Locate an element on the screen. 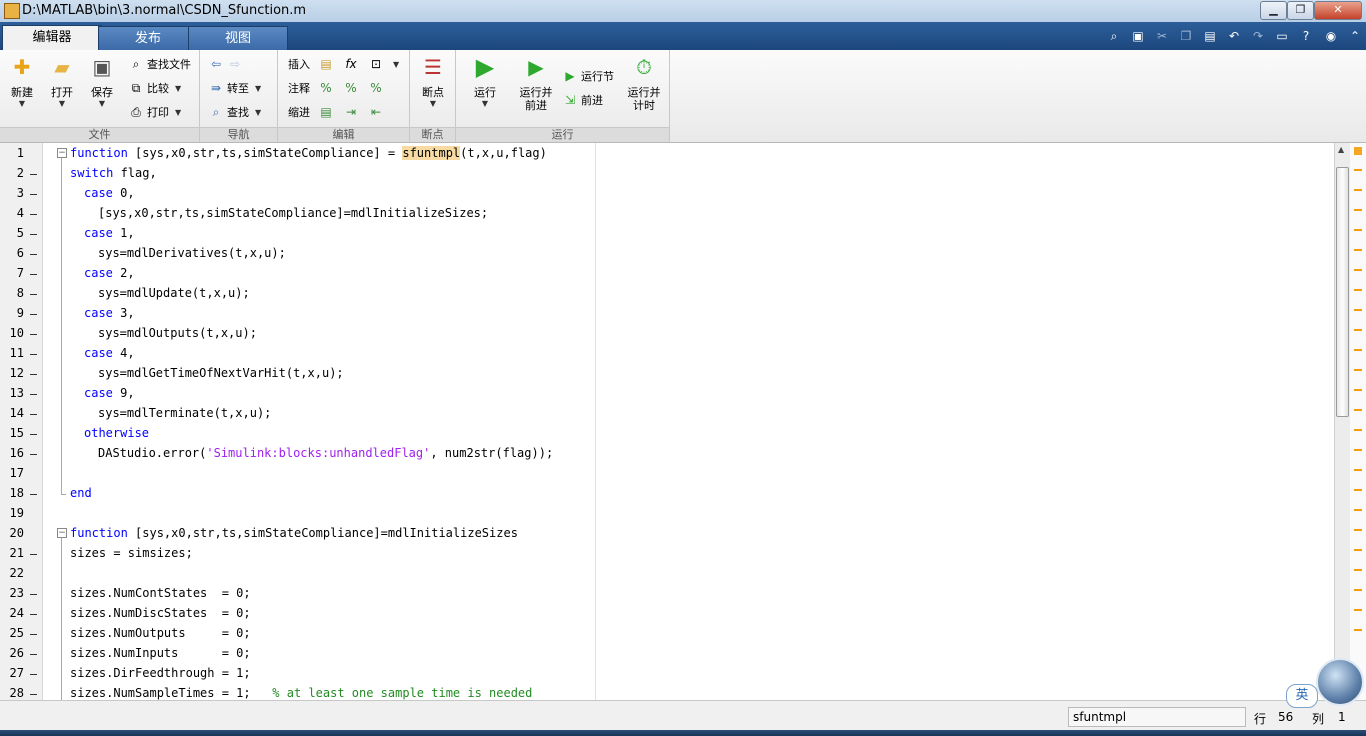 Image resolution: width=1366 pixels, height=736 pixels. insert-button: 插入 ▤ fx ⊡ ▼ is located at coordinates (343, 64).